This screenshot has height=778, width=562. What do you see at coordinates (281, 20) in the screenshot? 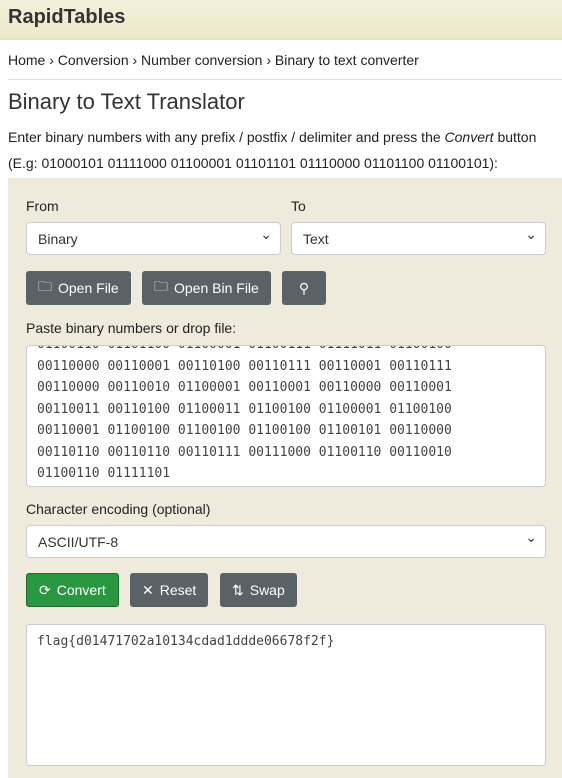
I see `site-header: RapidTables` at bounding box center [281, 20].